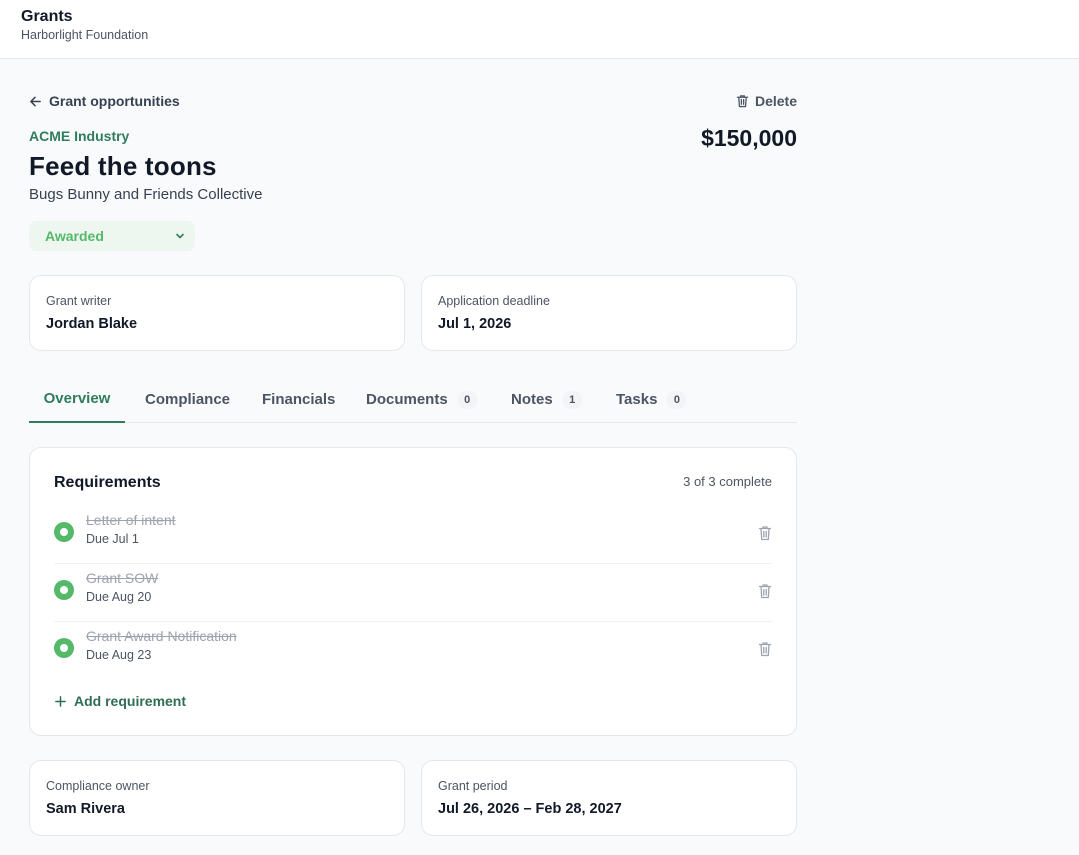 This screenshot has height=855, width=1079. What do you see at coordinates (473, 786) in the screenshot?
I see `grant-period-label: Grant period` at bounding box center [473, 786].